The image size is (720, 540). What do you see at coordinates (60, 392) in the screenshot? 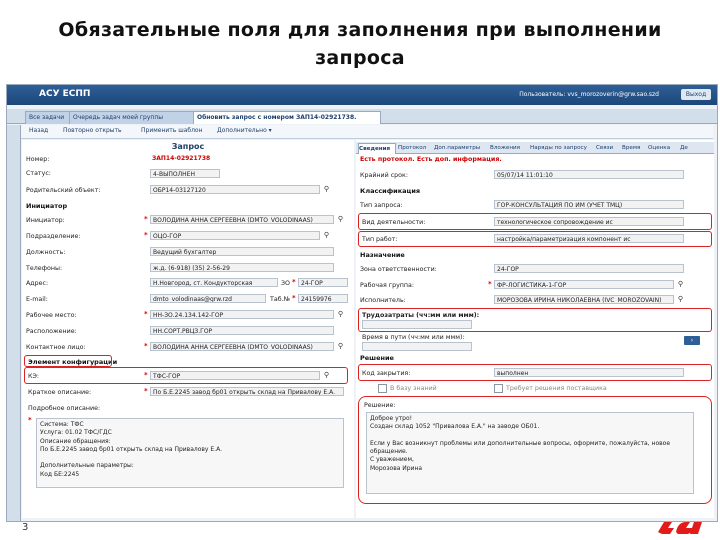
I see `short-desc-label: Краткое описание:` at bounding box center [60, 392].